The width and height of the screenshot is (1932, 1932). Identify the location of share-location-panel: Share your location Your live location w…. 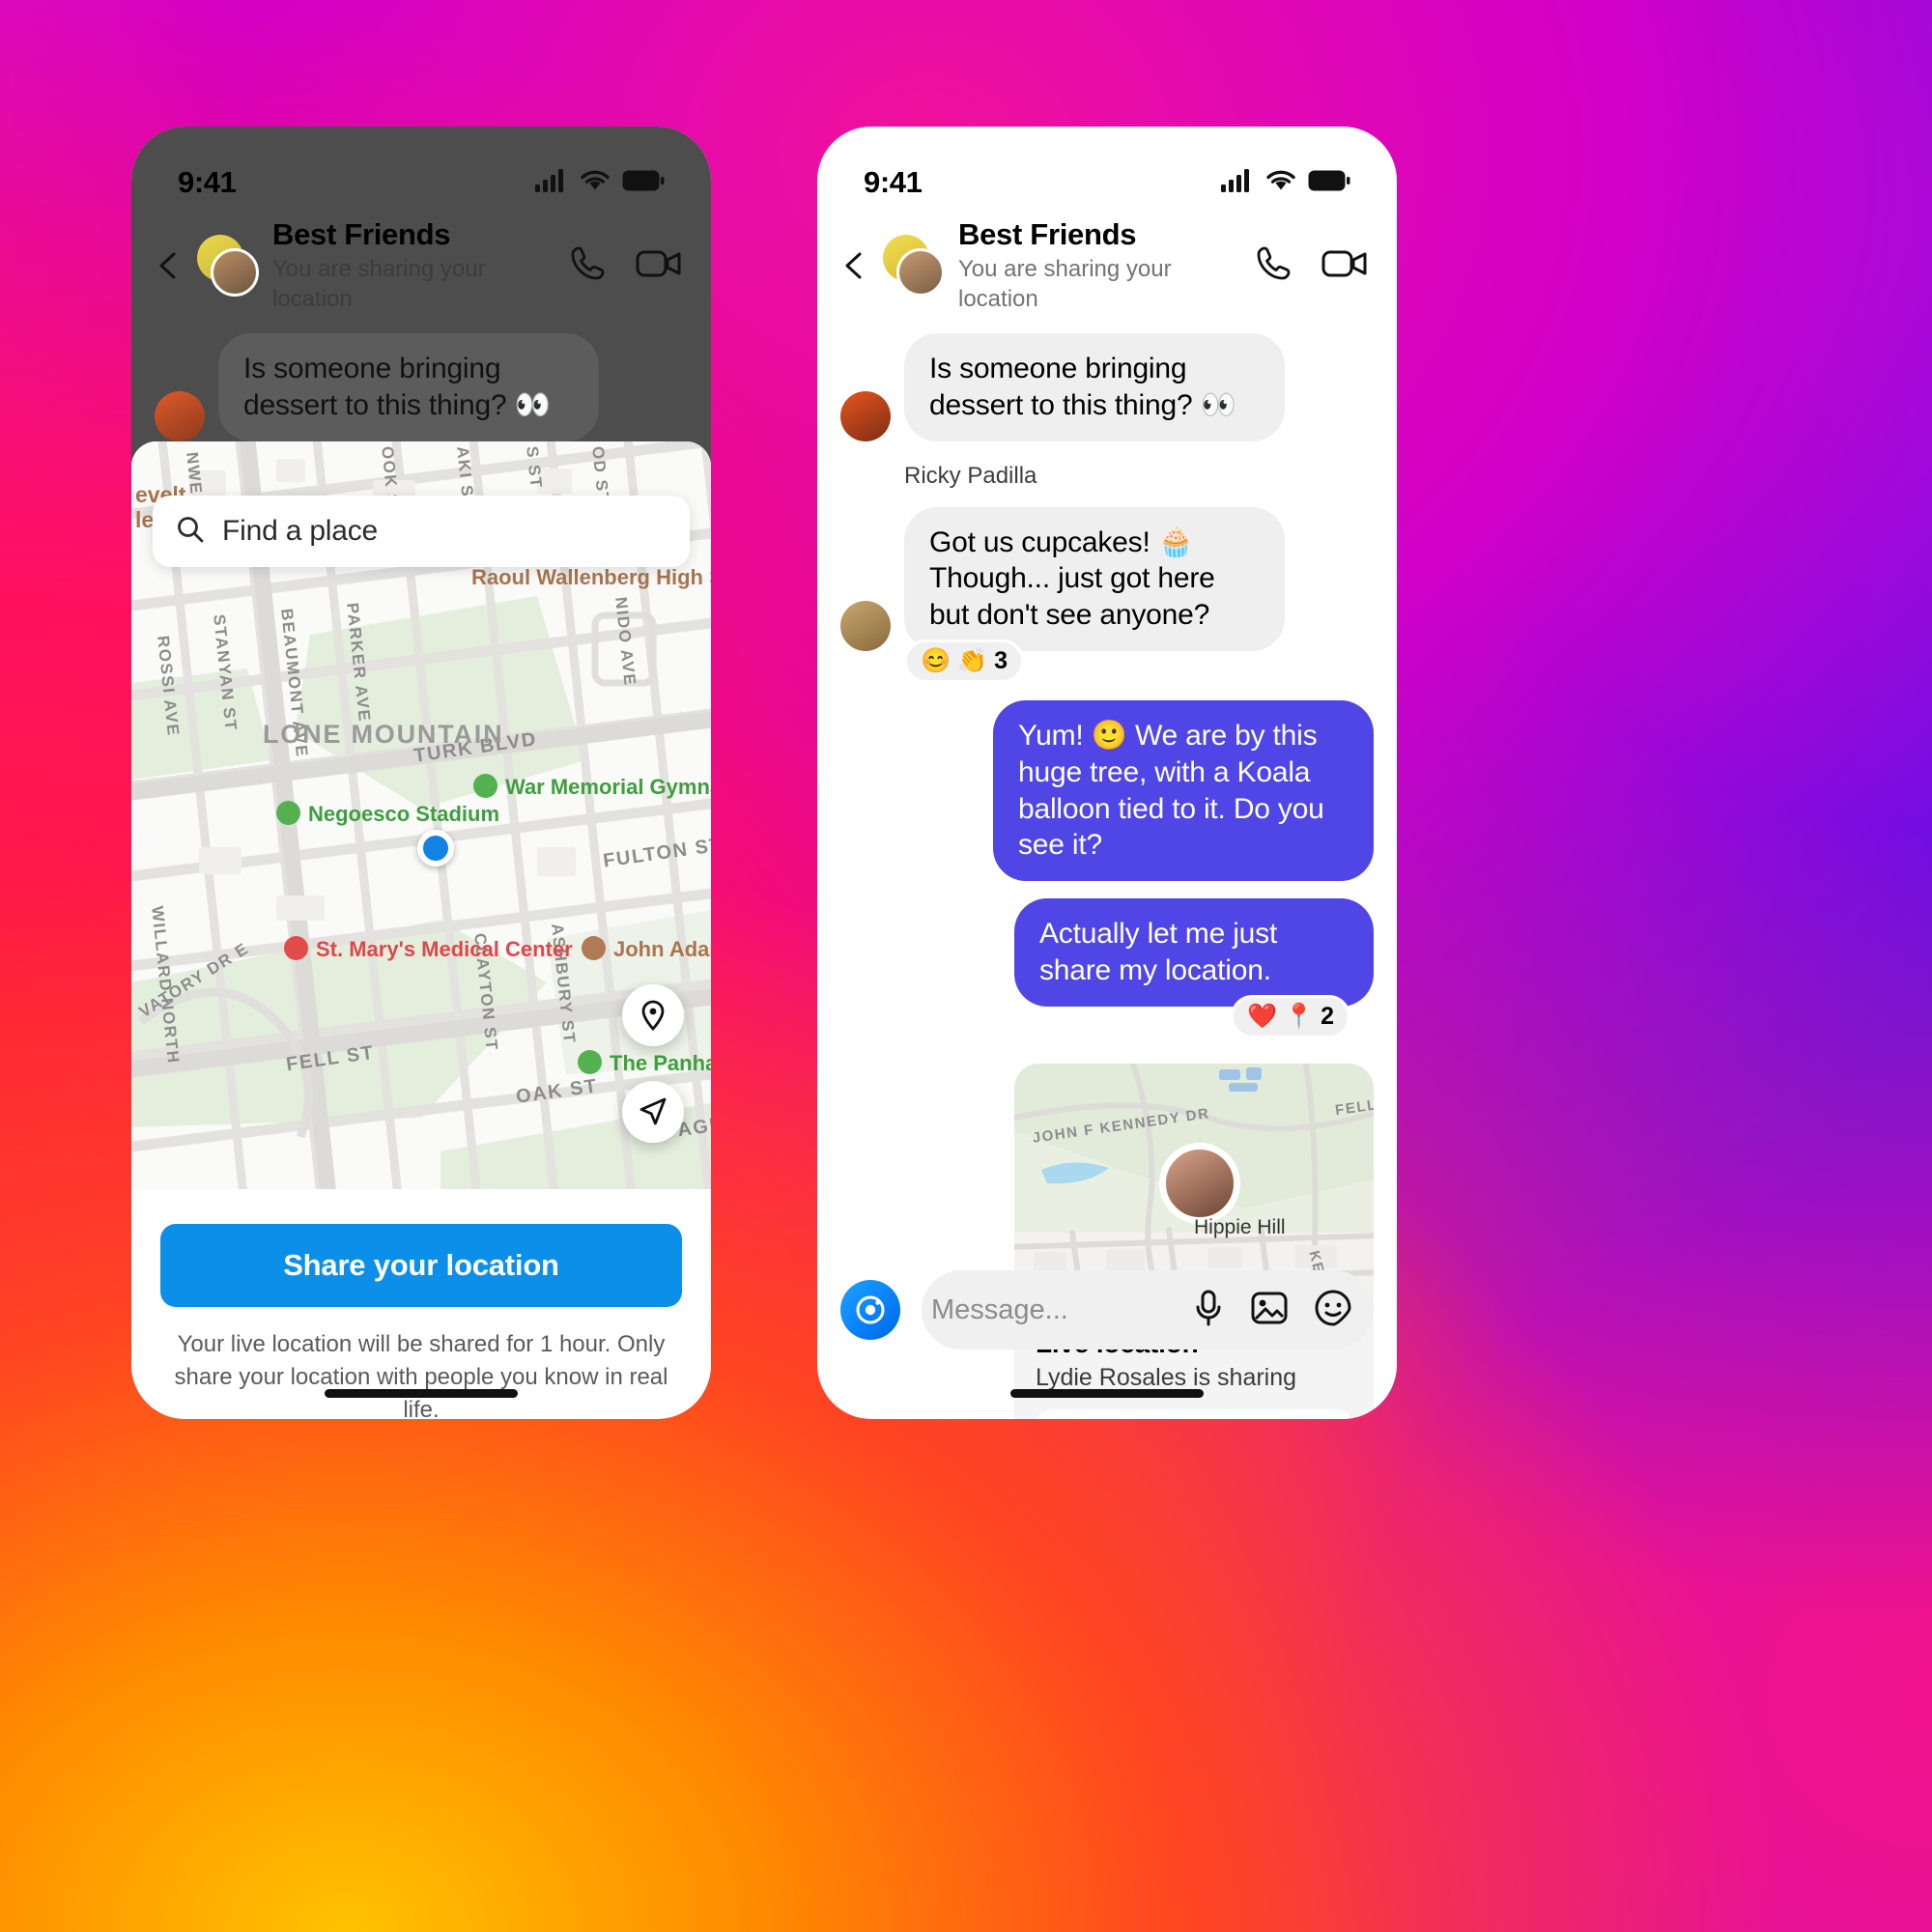
(421, 1304).